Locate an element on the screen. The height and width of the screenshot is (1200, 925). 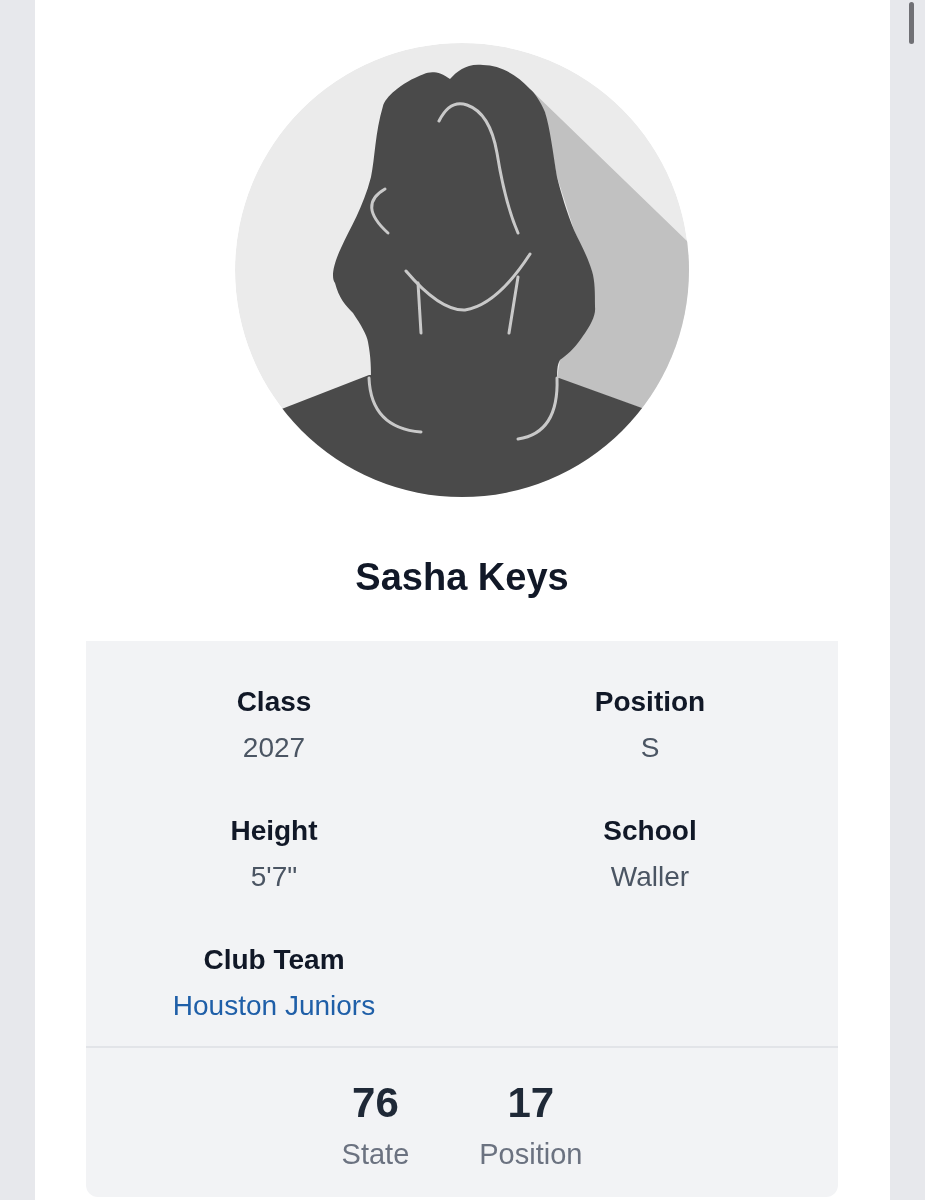
detail-value: Waller is located at coordinates (650, 877).